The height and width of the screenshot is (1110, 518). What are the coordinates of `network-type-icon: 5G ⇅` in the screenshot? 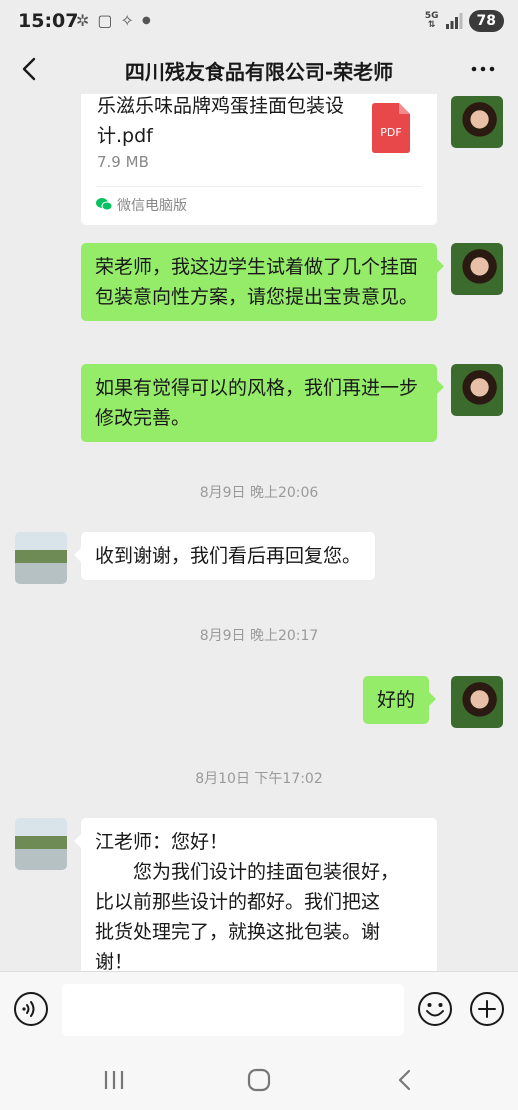 It's located at (431, 20).